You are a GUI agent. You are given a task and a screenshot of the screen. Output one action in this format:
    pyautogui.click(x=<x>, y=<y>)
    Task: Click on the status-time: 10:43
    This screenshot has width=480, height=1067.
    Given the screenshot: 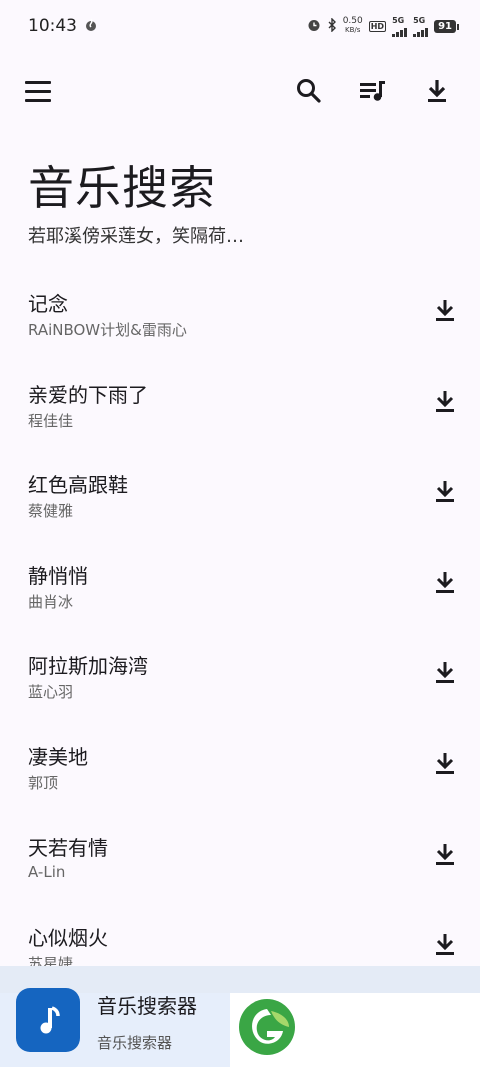 What is the action you would take?
    pyautogui.click(x=52, y=26)
    